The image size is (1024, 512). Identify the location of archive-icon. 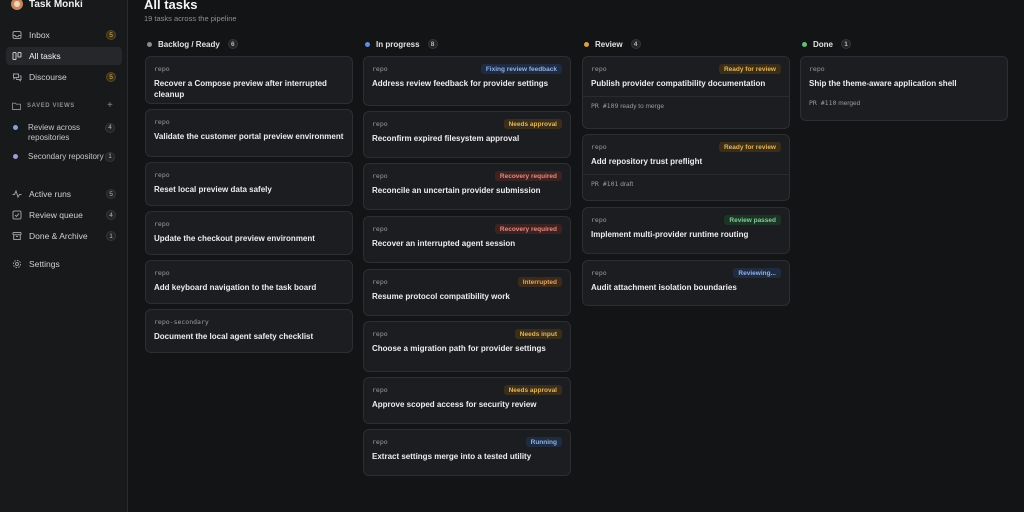
(17, 236).